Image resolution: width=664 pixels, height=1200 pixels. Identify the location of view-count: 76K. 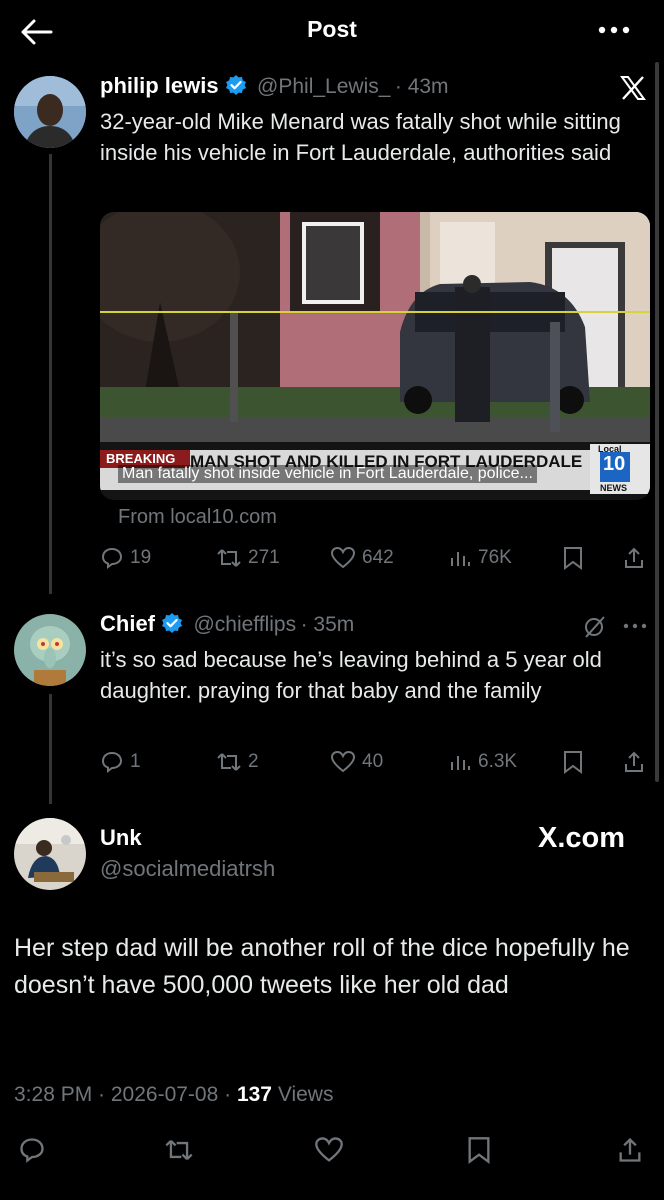
(495, 557).